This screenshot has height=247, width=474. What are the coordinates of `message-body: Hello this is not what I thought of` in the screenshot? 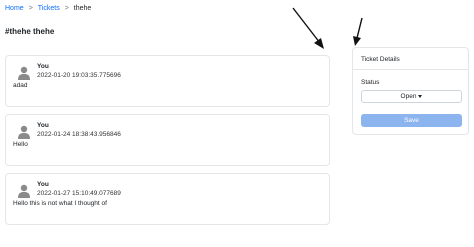 It's located at (60, 203).